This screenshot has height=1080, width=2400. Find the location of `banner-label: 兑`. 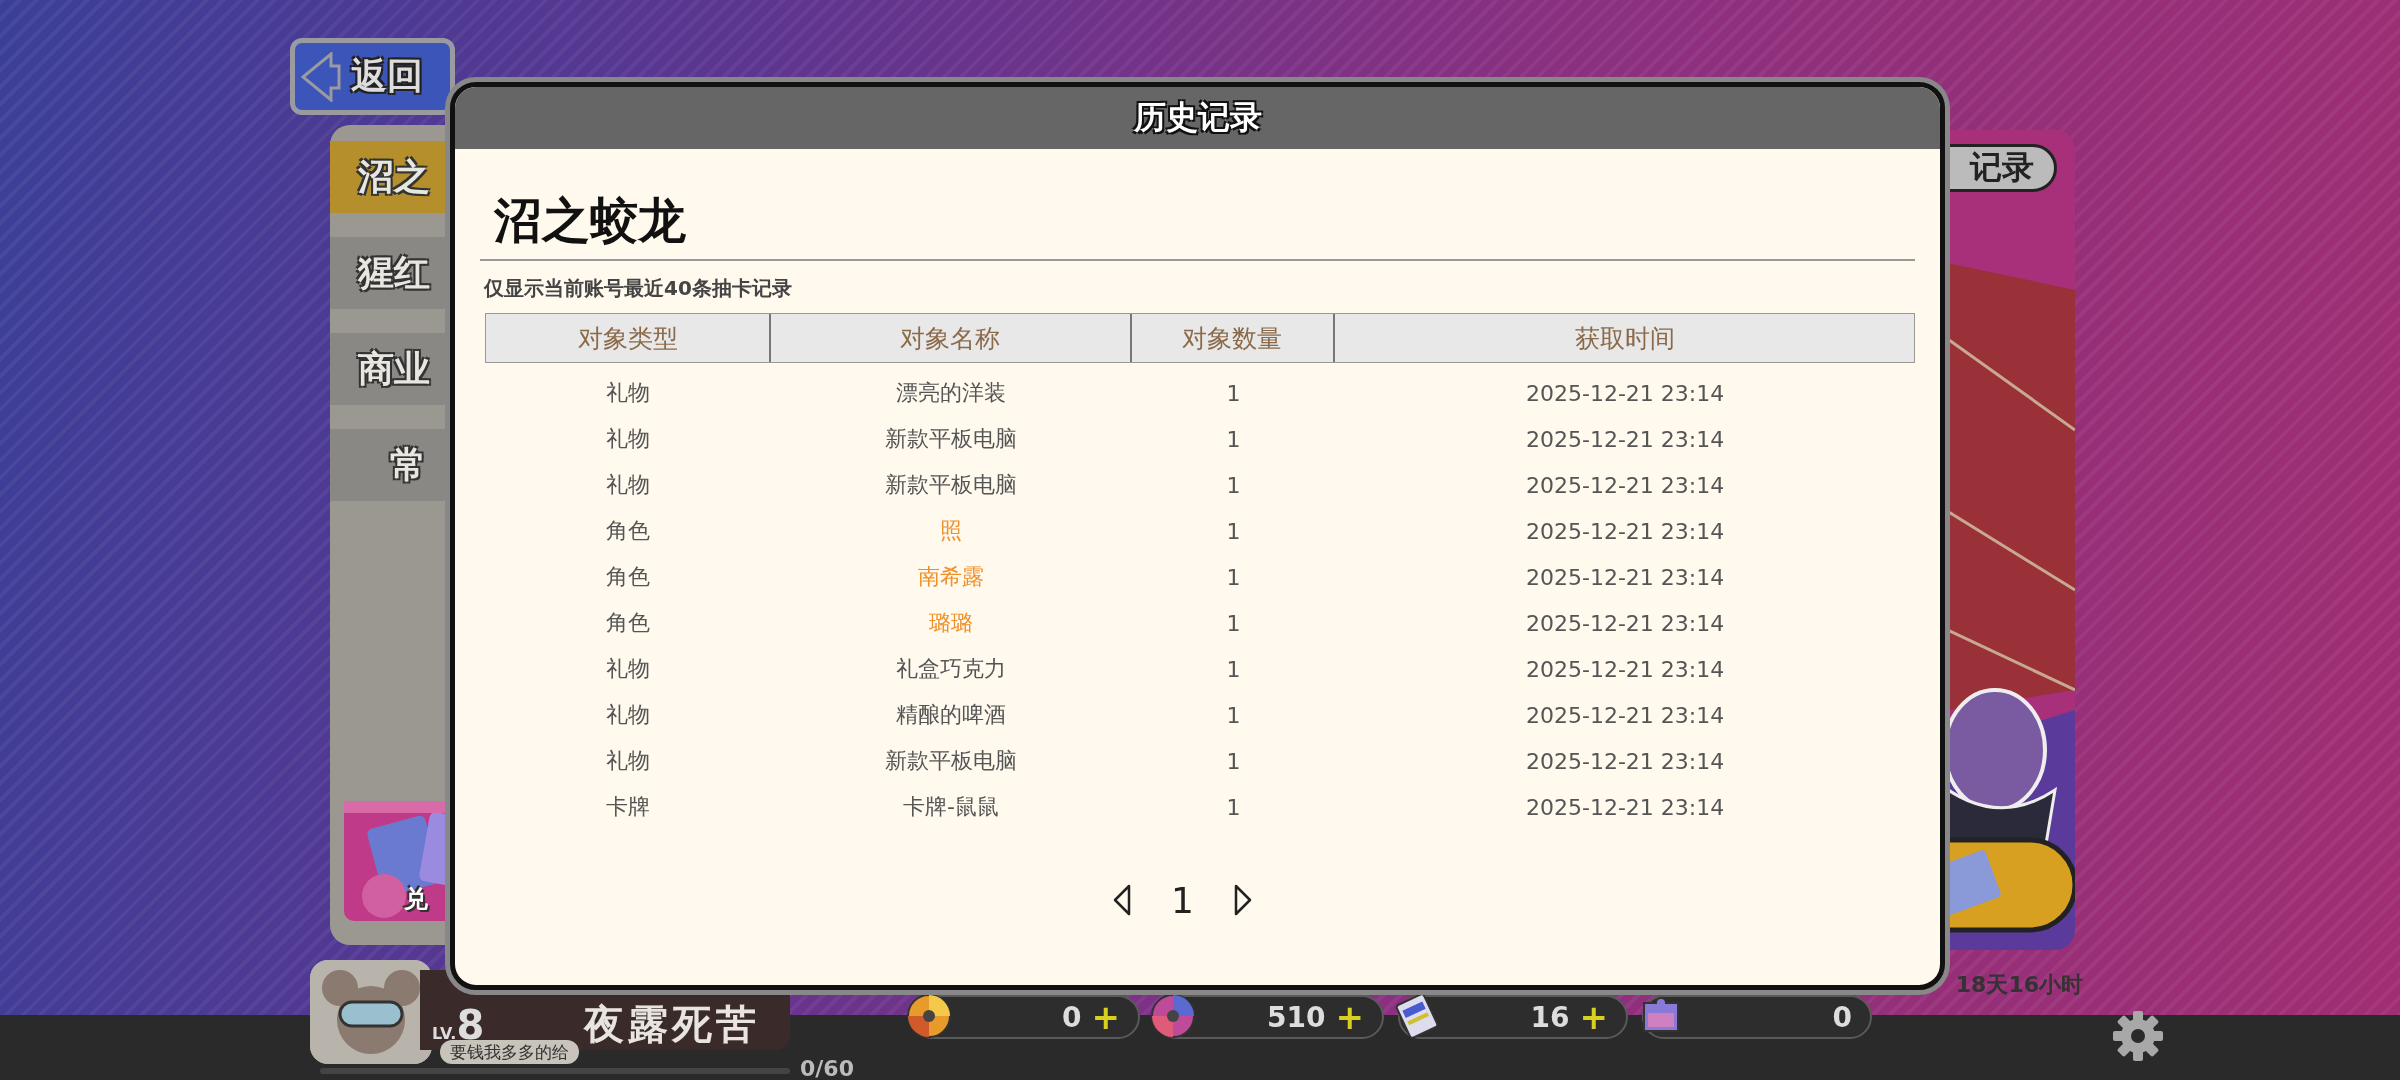

banner-label: 兑 is located at coordinates (416, 899).